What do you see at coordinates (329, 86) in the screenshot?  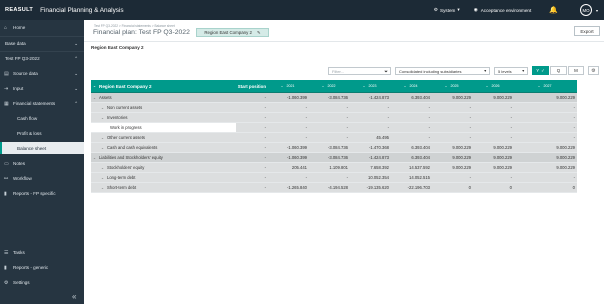 I see `year-header: ⌄ 2022` at bounding box center [329, 86].